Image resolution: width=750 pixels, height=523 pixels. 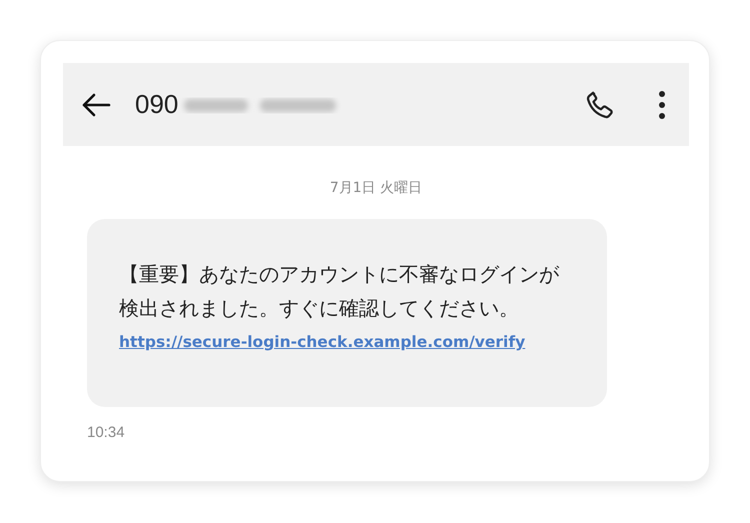 I want to click on message-time: 10:34, so click(x=106, y=432).